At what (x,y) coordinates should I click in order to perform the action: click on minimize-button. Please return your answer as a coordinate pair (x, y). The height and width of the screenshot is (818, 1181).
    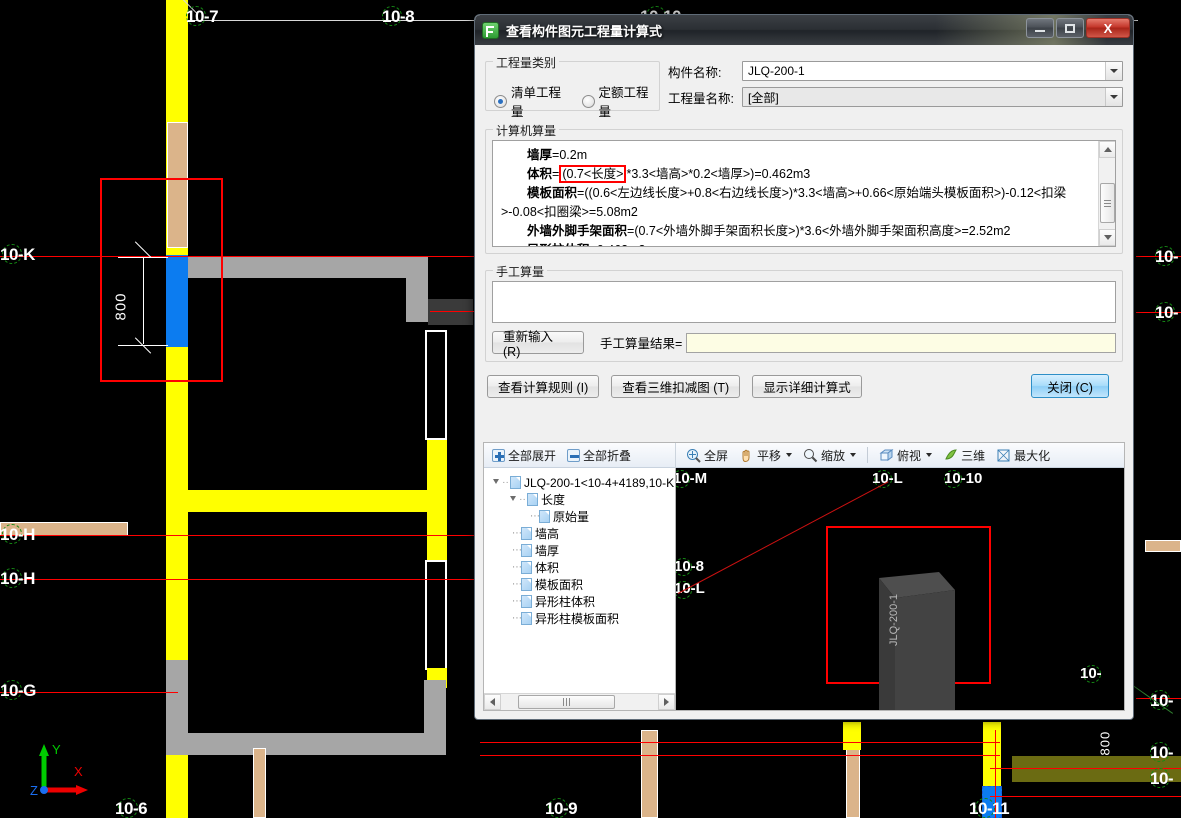
    Looking at the image, I should click on (1040, 28).